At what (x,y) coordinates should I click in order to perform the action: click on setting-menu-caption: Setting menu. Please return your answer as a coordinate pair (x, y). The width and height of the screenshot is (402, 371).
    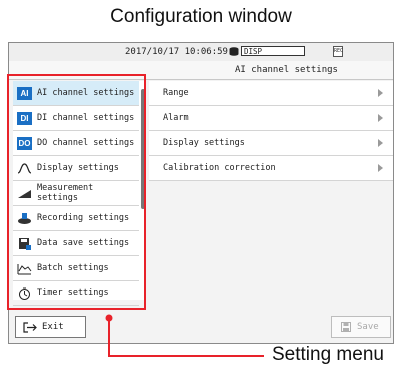
    Looking at the image, I should click on (328, 354).